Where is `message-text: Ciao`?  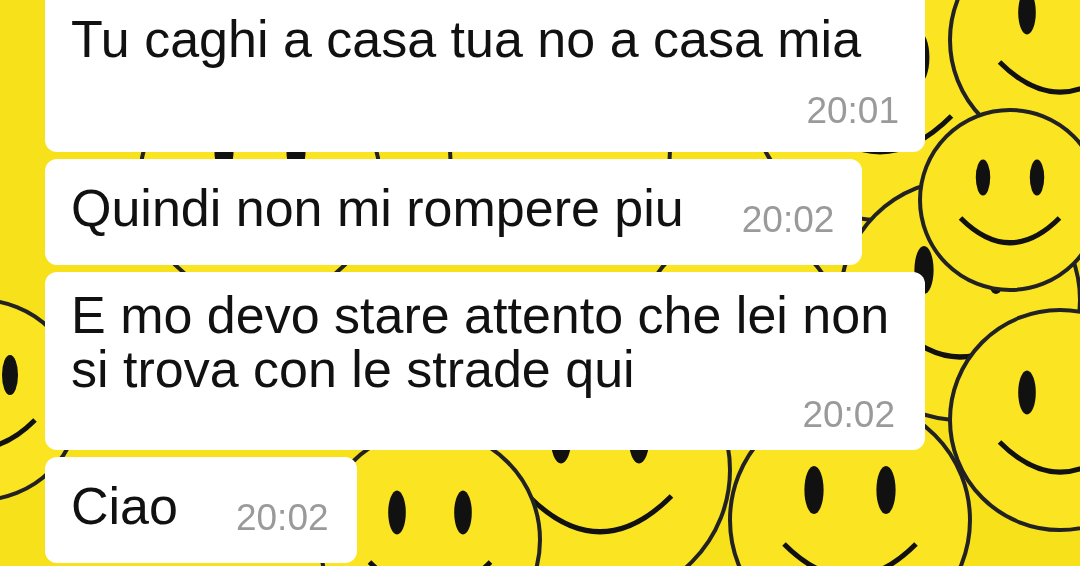
message-text: Ciao is located at coordinates (124, 506).